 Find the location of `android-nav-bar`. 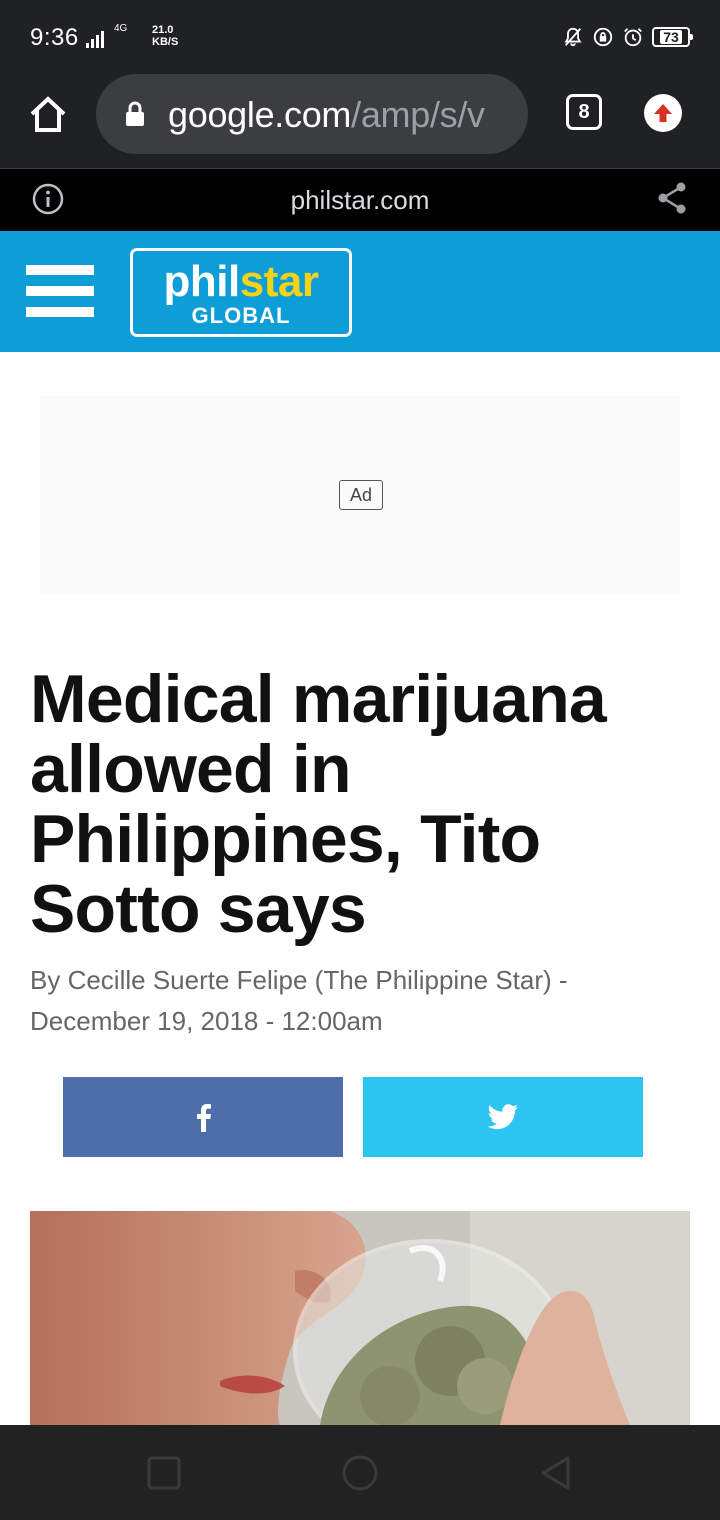

android-nav-bar is located at coordinates (360, 1472).